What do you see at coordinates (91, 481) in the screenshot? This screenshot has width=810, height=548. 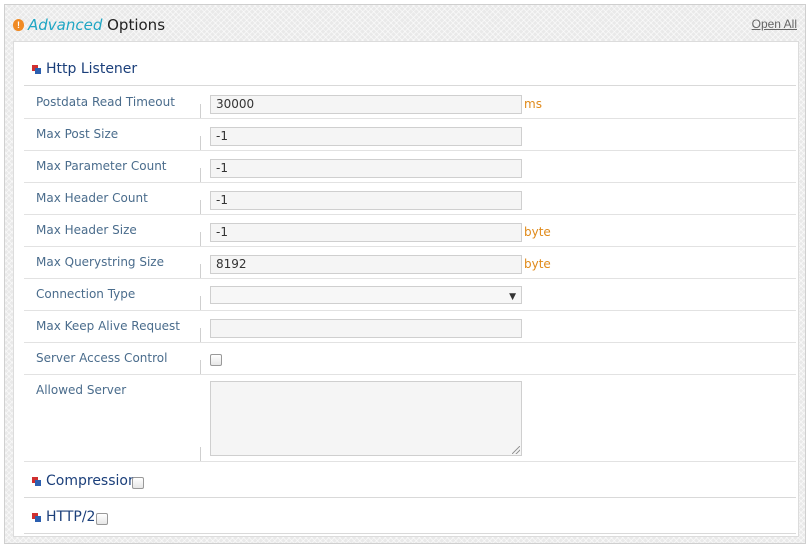 I see `section-label-compression: Compression` at bounding box center [91, 481].